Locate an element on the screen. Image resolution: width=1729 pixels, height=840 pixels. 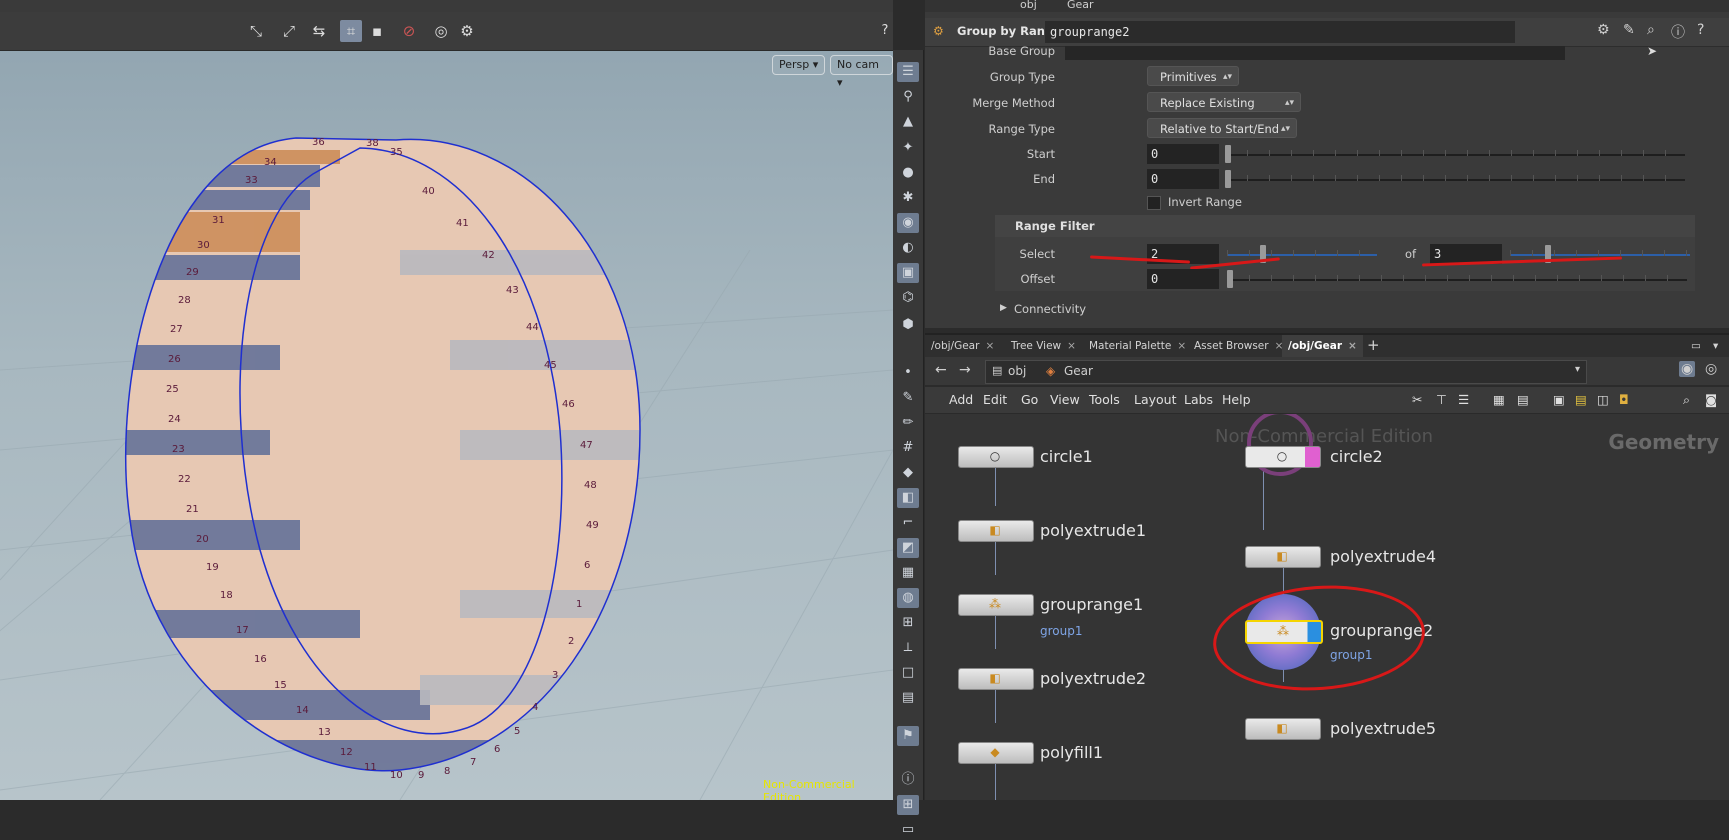
tab-obj-gear-1: /obj/Gear × is located at coordinates (962, 346).